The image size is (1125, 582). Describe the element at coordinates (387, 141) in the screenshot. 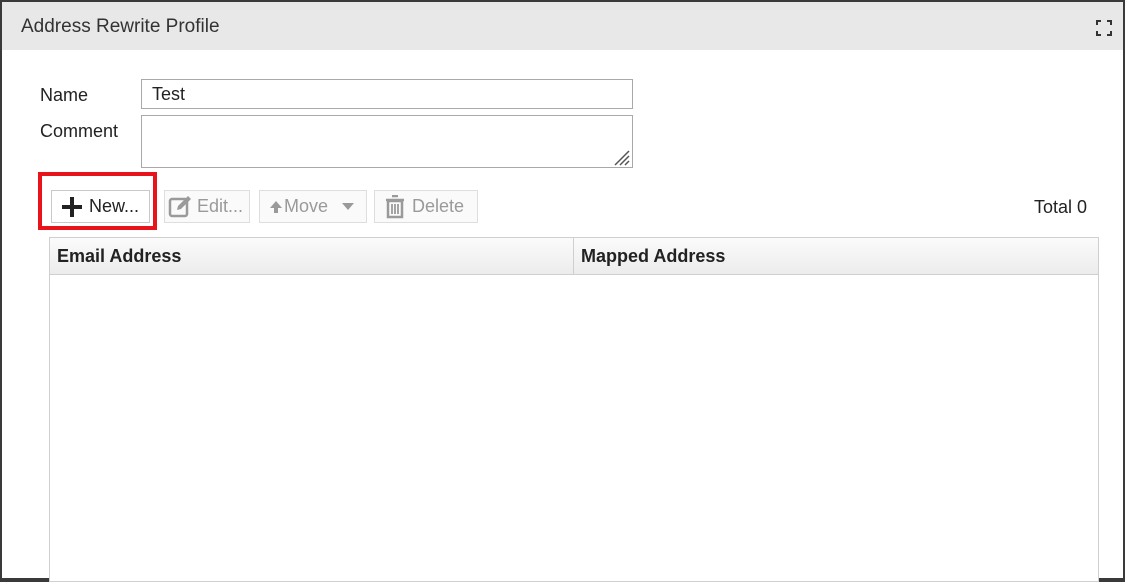

I see `comment-textarea` at that location.